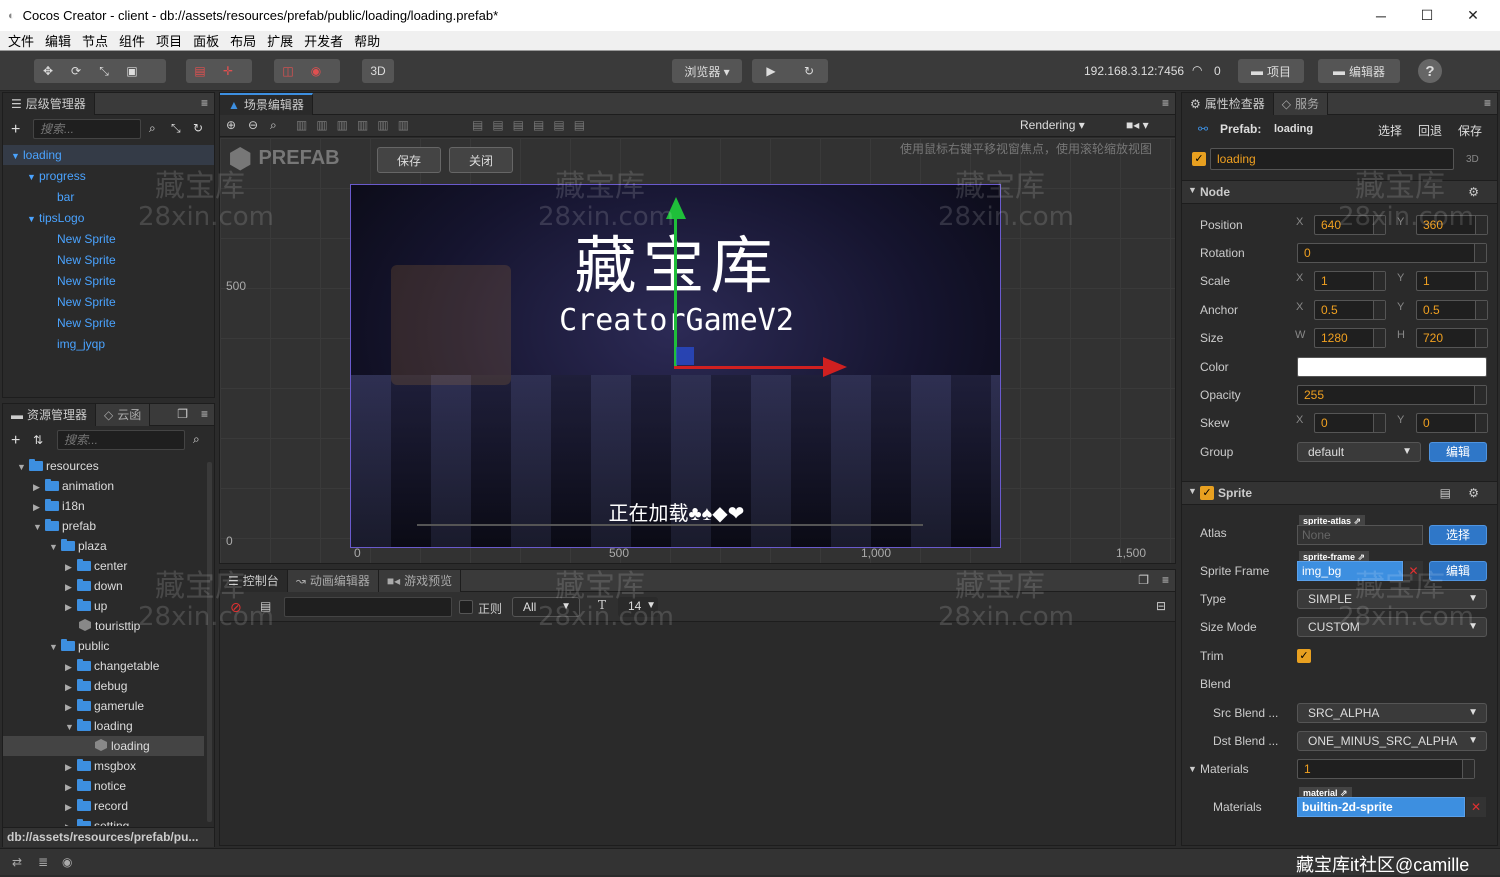  I want to click on anchor-y-input: 0.5, so click(1452, 310).